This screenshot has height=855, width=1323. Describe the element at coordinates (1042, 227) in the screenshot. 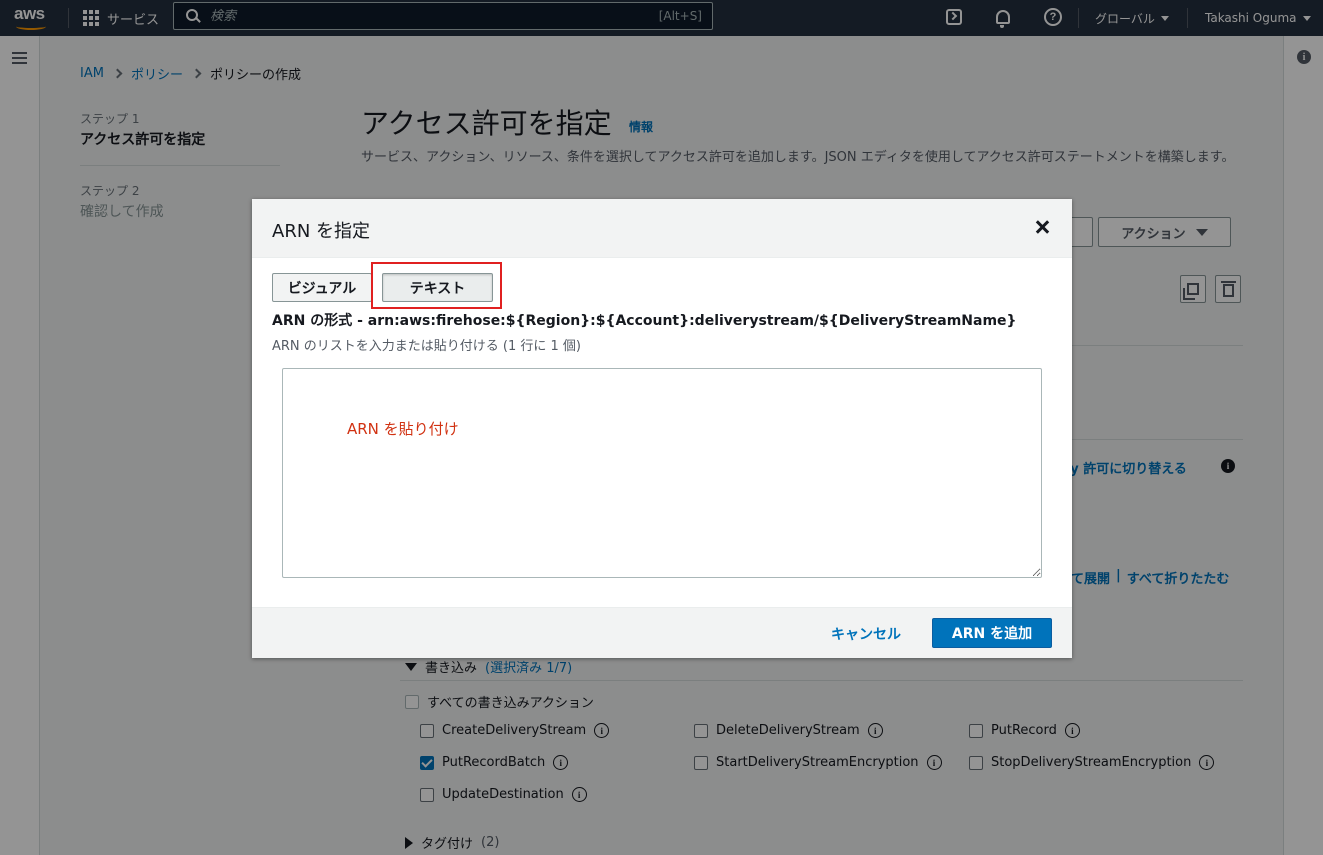

I see `close-icon` at that location.